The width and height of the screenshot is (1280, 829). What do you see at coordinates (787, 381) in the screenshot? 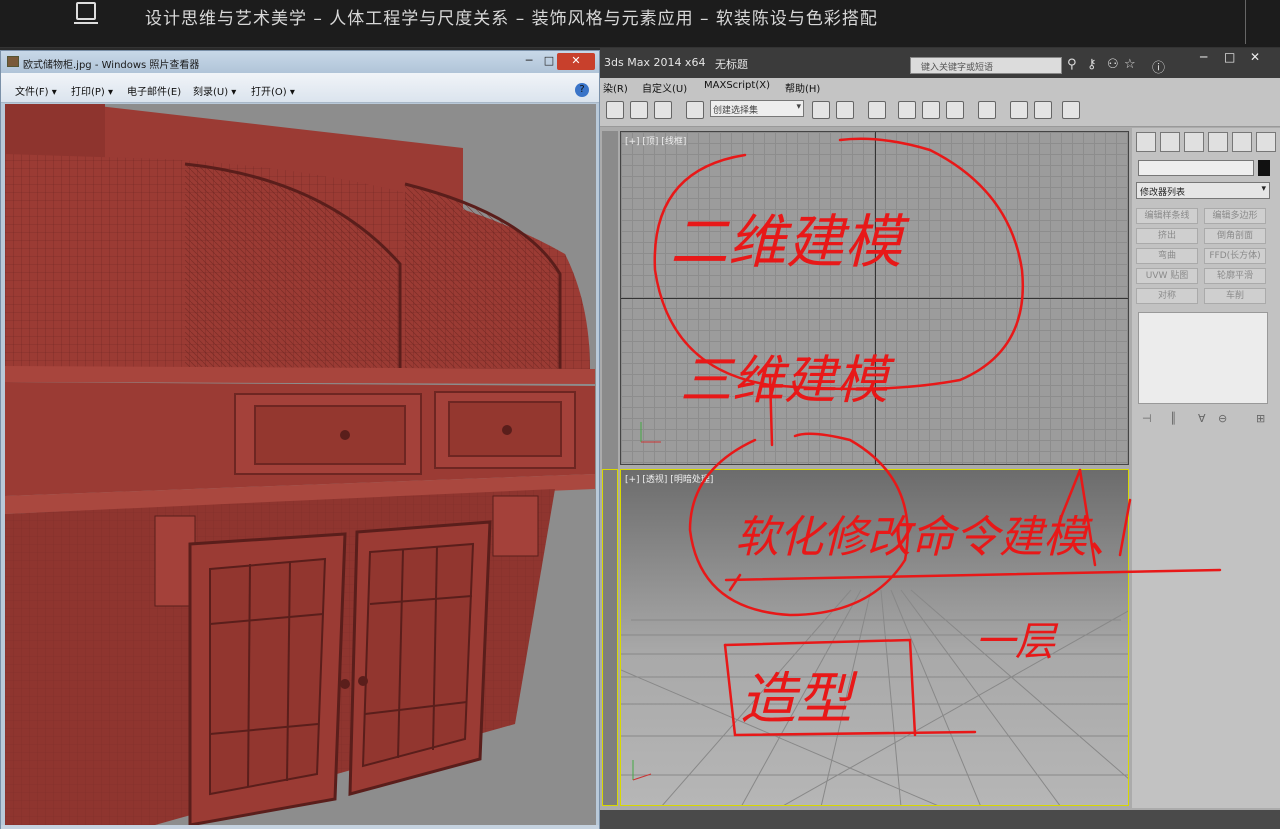
I see `note-3d-modeling: 三维建模` at bounding box center [787, 381].